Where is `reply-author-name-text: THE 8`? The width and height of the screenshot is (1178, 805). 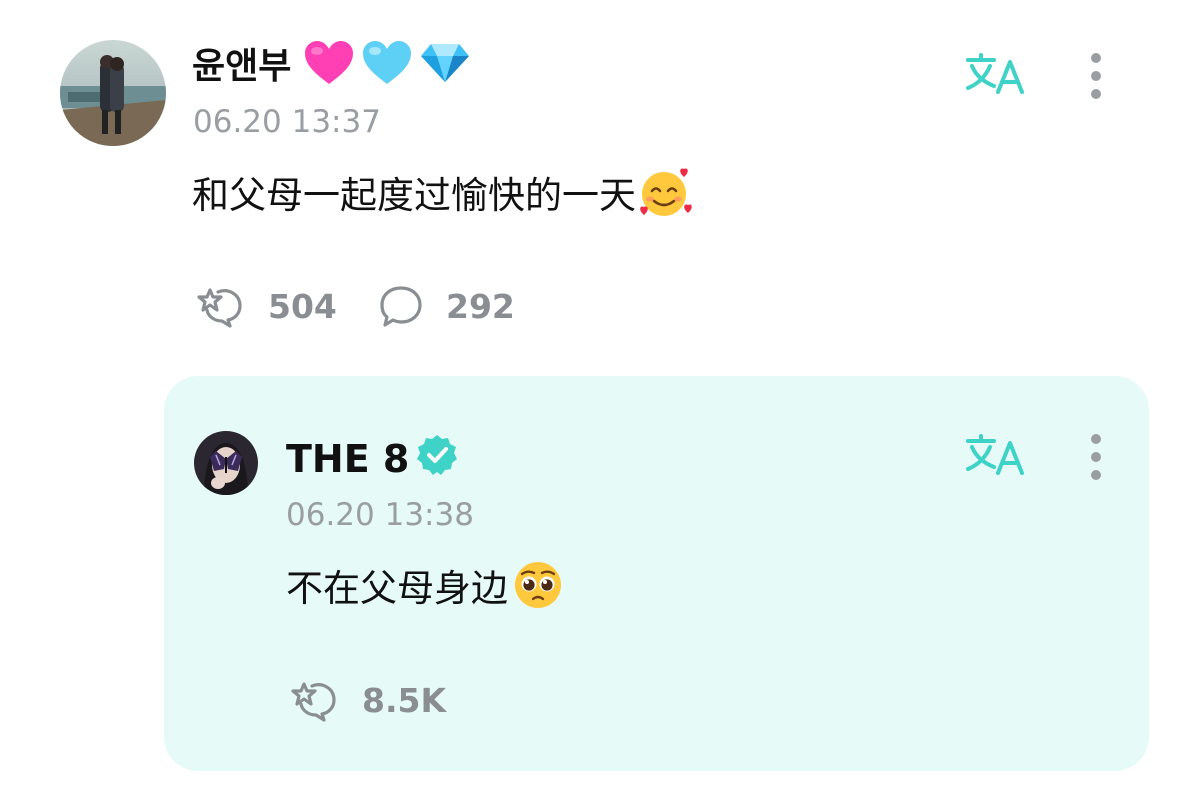
reply-author-name-text: THE 8 is located at coordinates (348, 459).